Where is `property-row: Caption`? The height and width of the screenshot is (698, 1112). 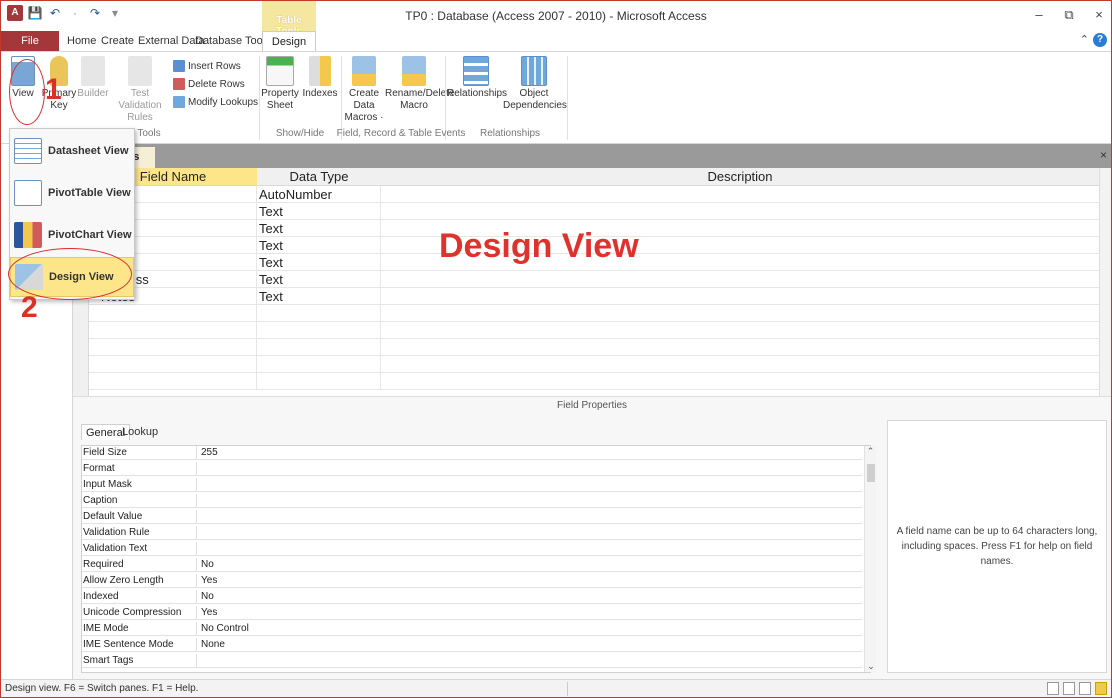 property-row: Caption is located at coordinates (472, 501).